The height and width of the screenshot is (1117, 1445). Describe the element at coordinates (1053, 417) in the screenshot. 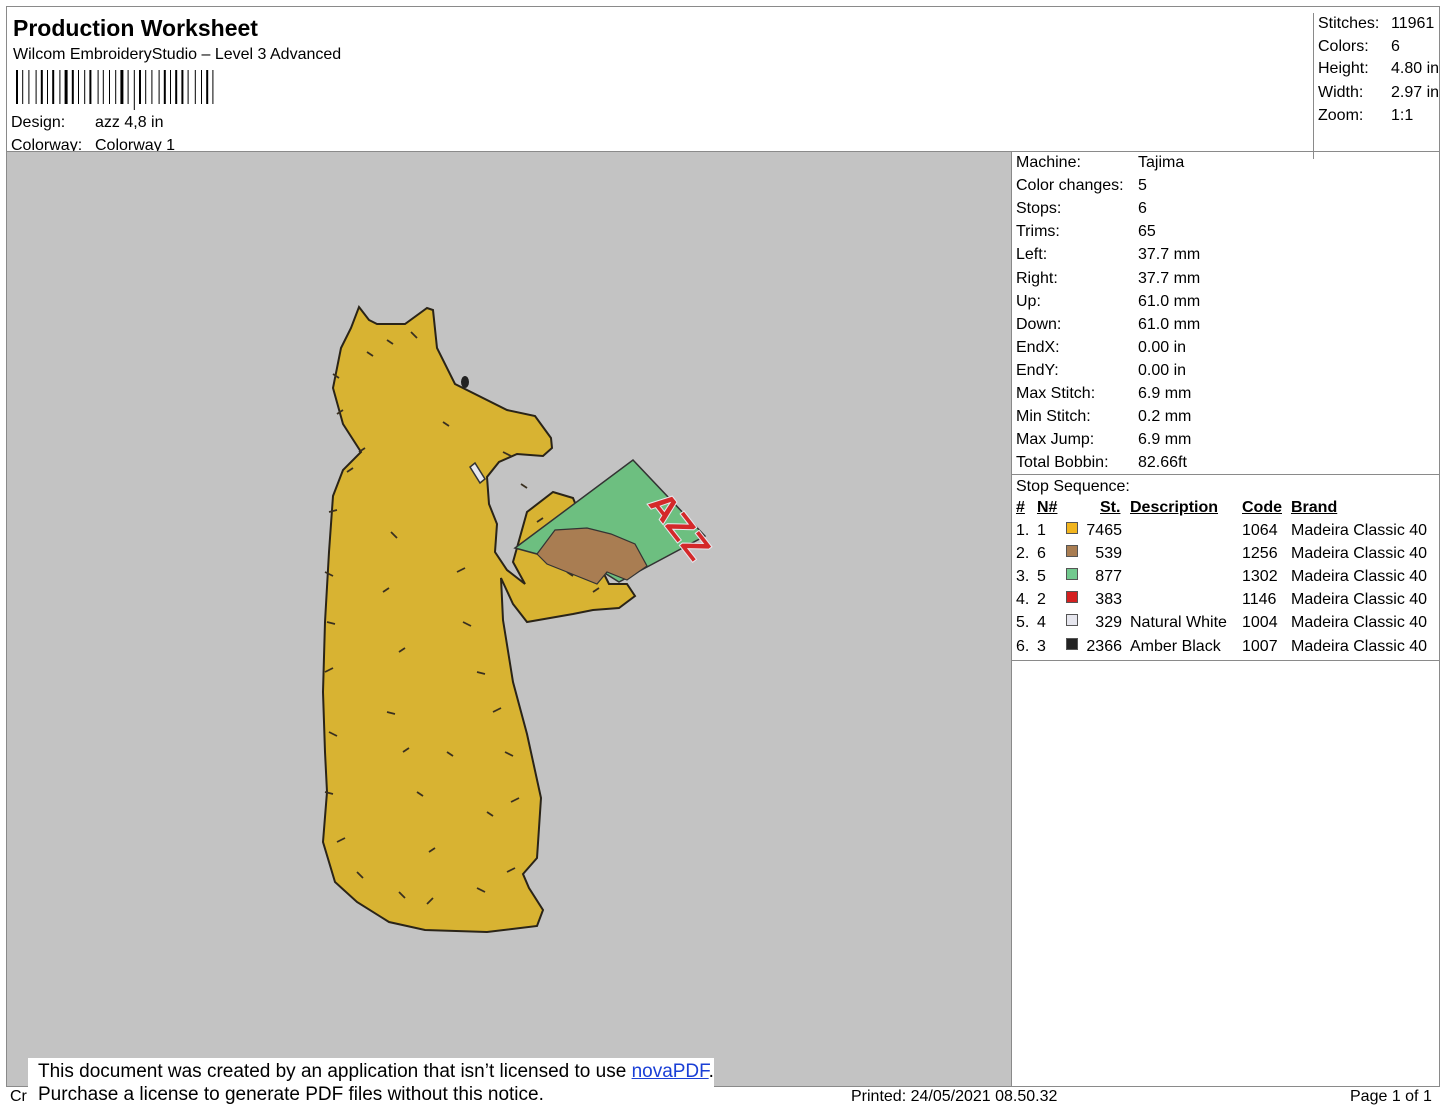

I see `info-label: Min Stitch:` at that location.